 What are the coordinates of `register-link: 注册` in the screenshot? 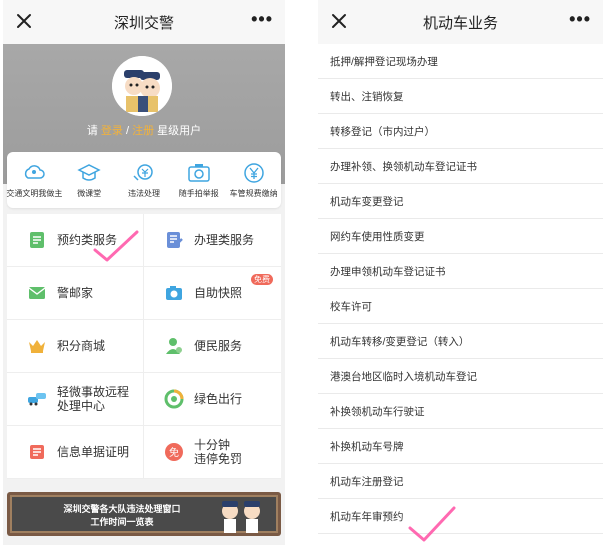 It's located at (143, 131).